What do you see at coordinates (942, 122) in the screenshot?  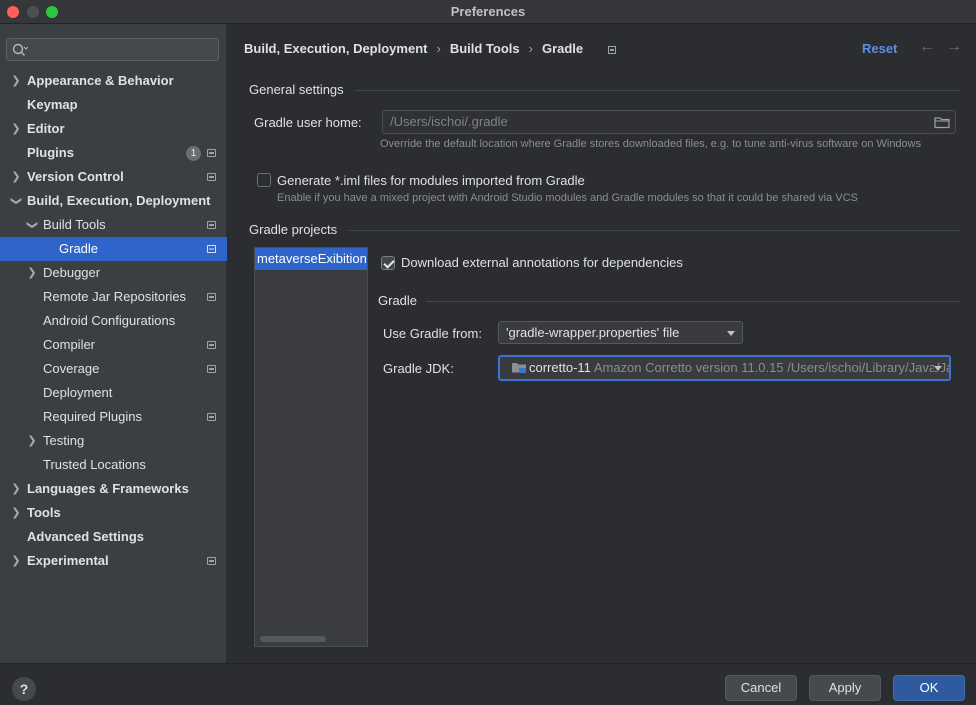 I see `folder-icon` at bounding box center [942, 122].